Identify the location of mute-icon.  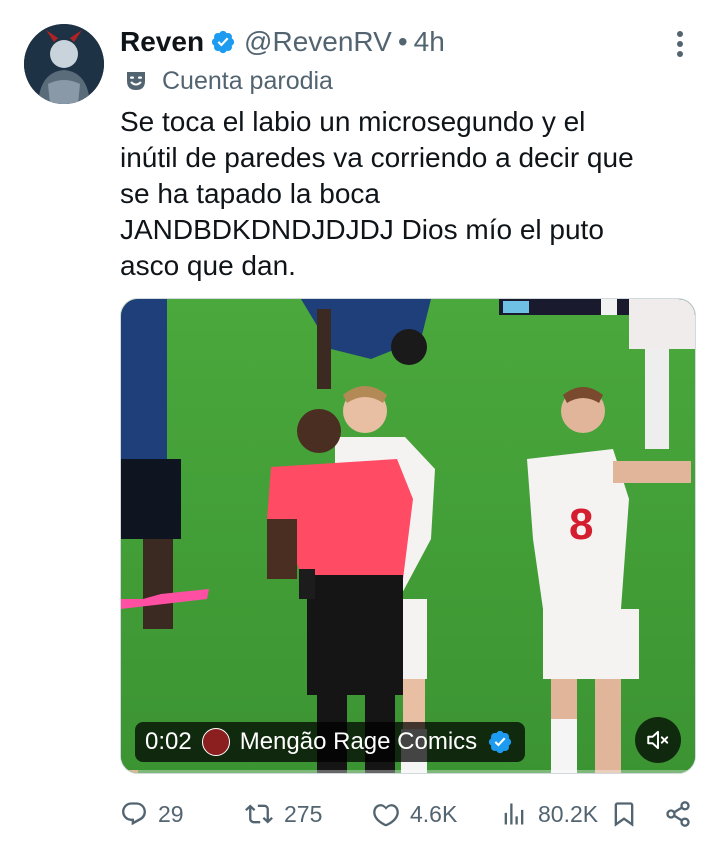
(658, 740).